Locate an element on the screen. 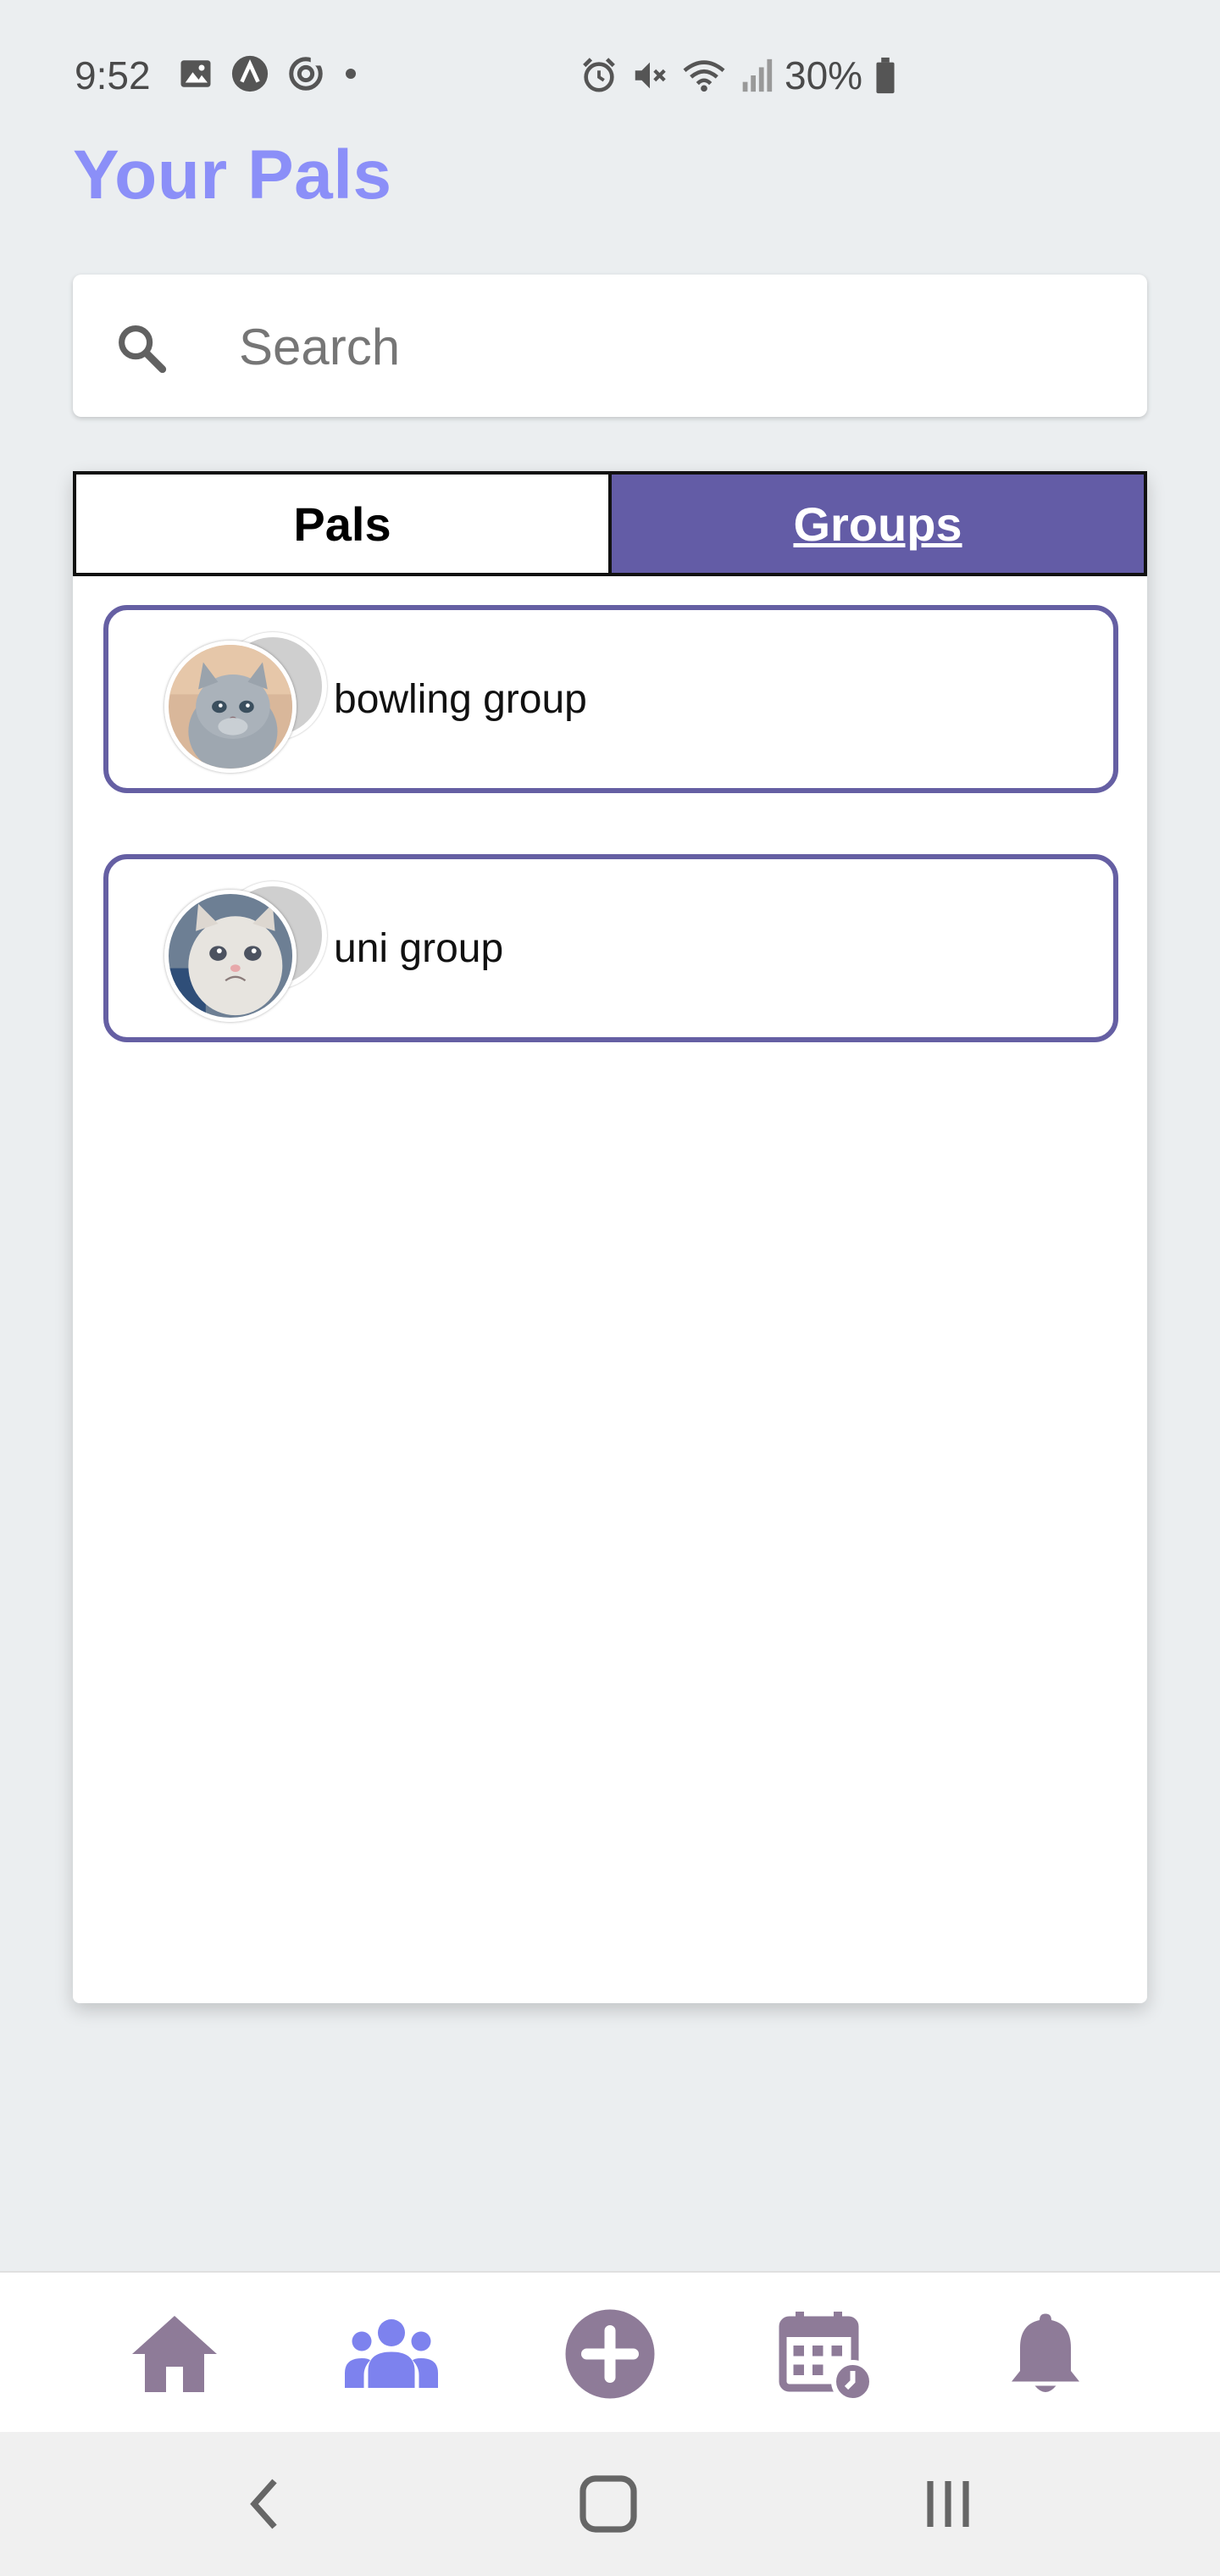 Image resolution: width=1220 pixels, height=2576 pixels. app-a-icon is located at coordinates (250, 73).